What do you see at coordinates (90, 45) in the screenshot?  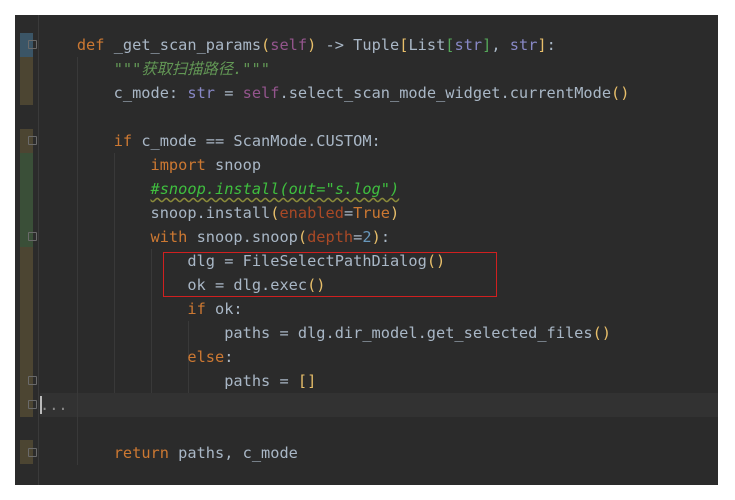 I see `code-token: def` at bounding box center [90, 45].